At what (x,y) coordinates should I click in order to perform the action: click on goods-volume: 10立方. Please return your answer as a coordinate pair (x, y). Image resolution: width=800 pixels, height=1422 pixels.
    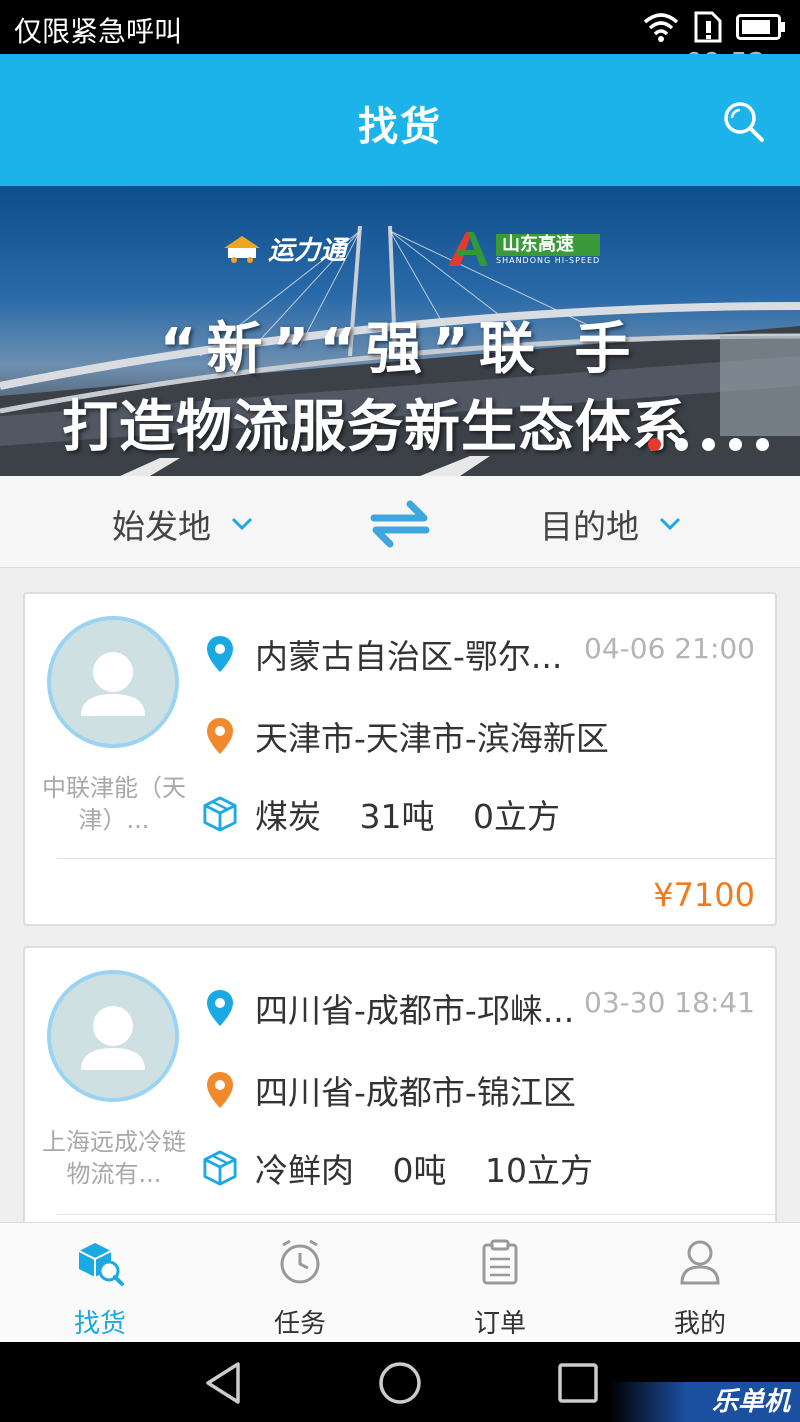
    Looking at the image, I should click on (539, 1170).